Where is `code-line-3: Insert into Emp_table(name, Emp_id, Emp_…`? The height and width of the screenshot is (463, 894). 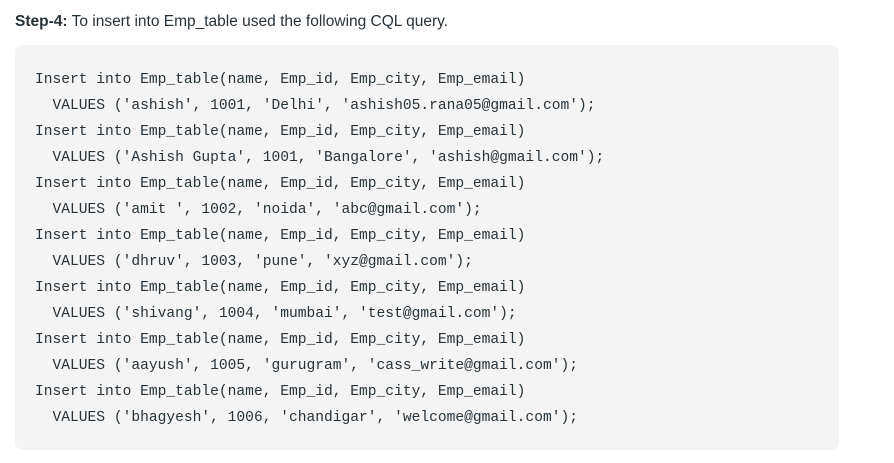
code-line-3: Insert into Emp_table(name, Emp_id, Emp_… is located at coordinates (280, 132).